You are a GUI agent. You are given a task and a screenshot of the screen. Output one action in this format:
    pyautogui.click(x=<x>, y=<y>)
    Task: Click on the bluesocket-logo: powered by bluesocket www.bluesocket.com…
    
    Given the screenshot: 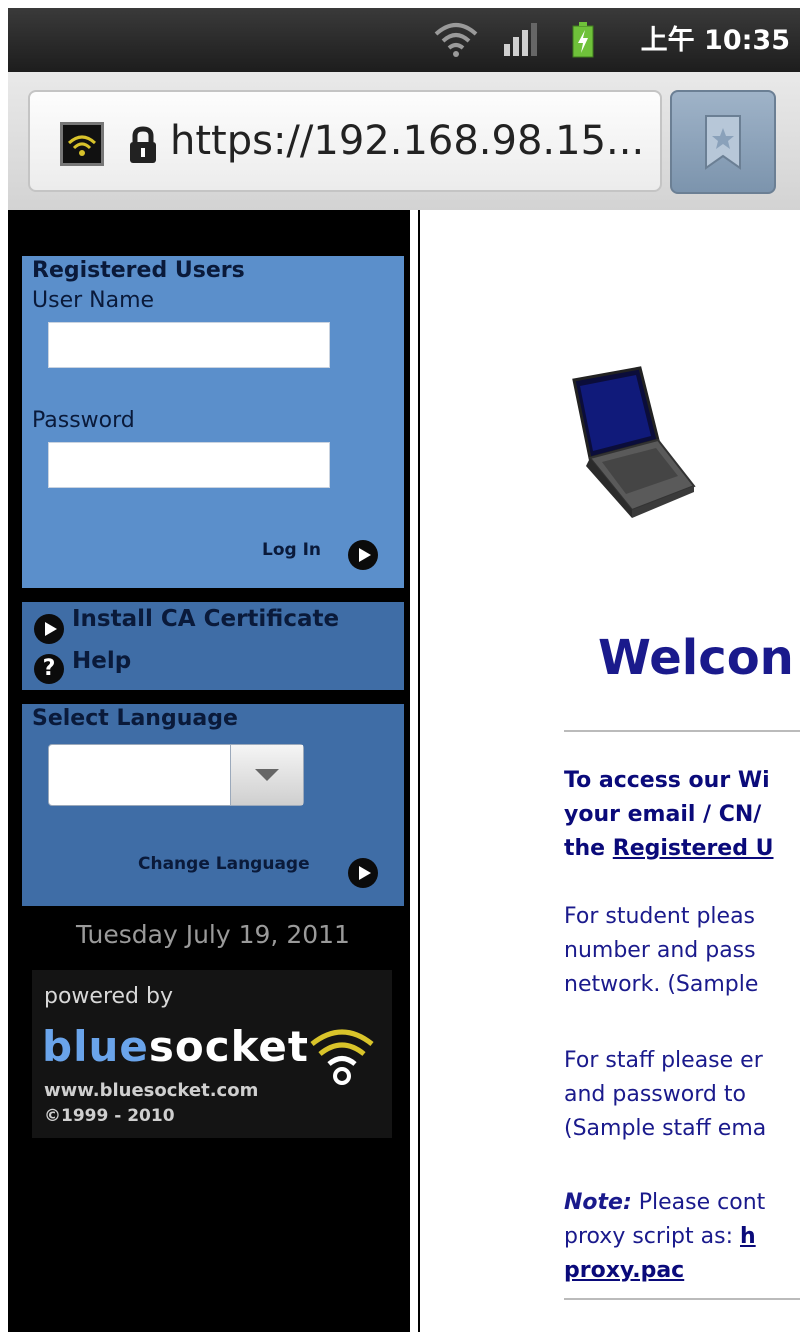 What is the action you would take?
    pyautogui.click(x=212, y=1054)
    